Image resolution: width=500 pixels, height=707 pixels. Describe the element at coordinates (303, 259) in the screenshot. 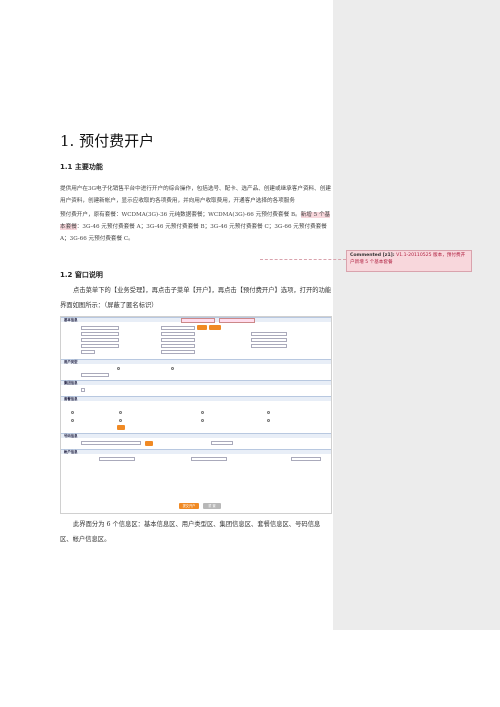

I see `comment-connector-line` at that location.